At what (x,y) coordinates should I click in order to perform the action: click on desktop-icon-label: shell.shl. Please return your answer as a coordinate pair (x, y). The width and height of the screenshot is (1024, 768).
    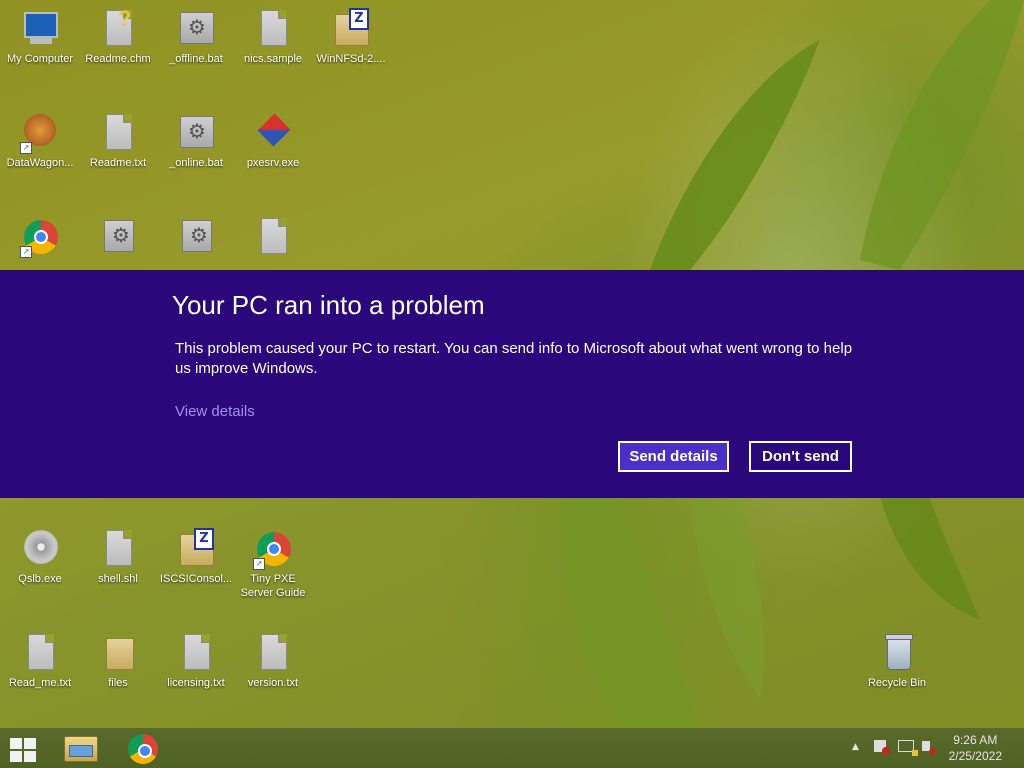
    Looking at the image, I should click on (118, 579).